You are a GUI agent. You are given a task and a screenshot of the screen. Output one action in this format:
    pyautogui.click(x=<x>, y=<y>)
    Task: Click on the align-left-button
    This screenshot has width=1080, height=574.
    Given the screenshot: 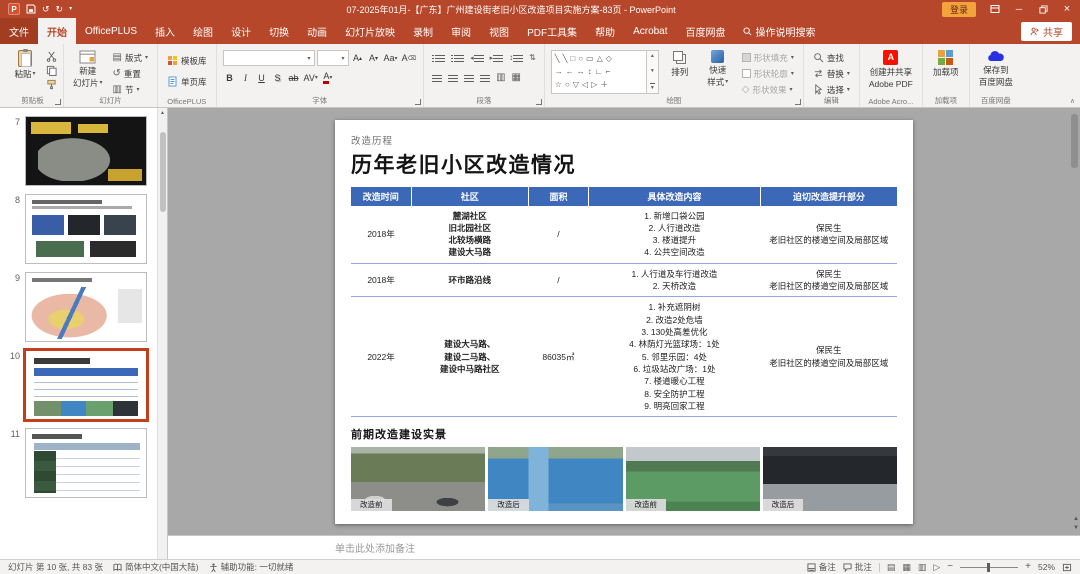 What is the action you would take?
    pyautogui.click(x=437, y=78)
    